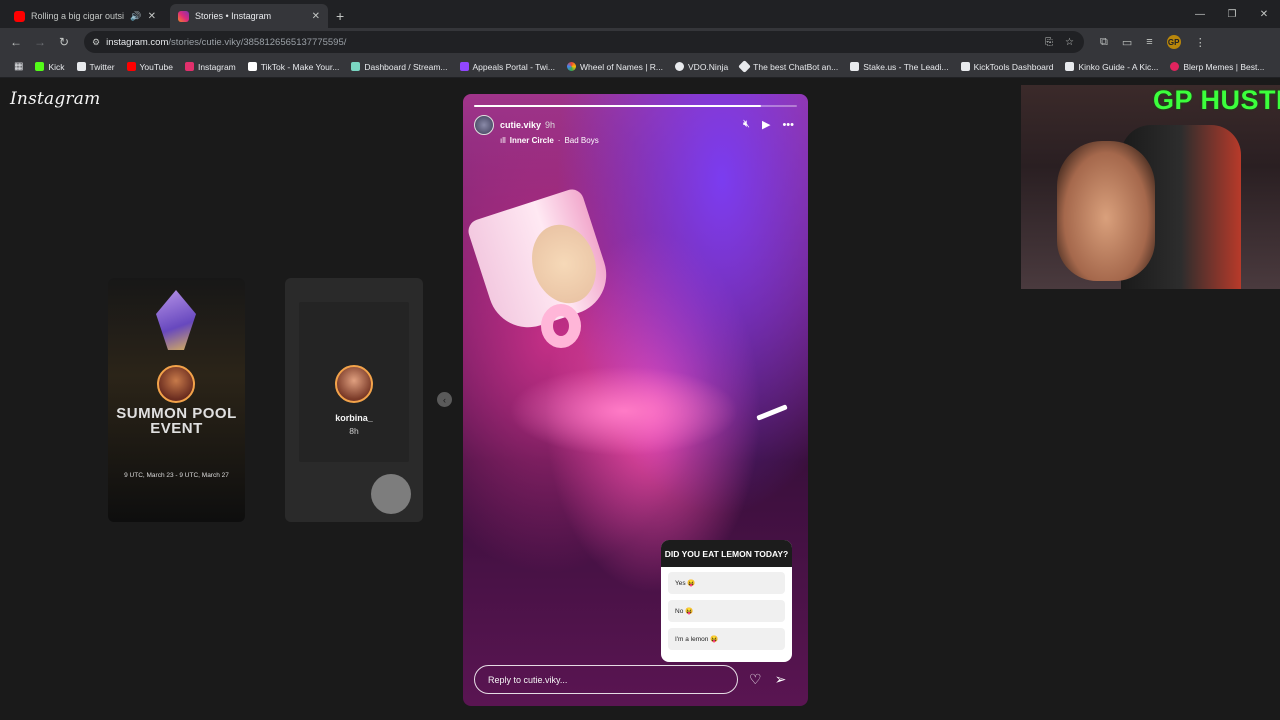 Image resolution: width=1280 pixels, height=720 pixels. What do you see at coordinates (102, 66) in the screenshot?
I see `bookmark-label: Twitter` at bounding box center [102, 66].